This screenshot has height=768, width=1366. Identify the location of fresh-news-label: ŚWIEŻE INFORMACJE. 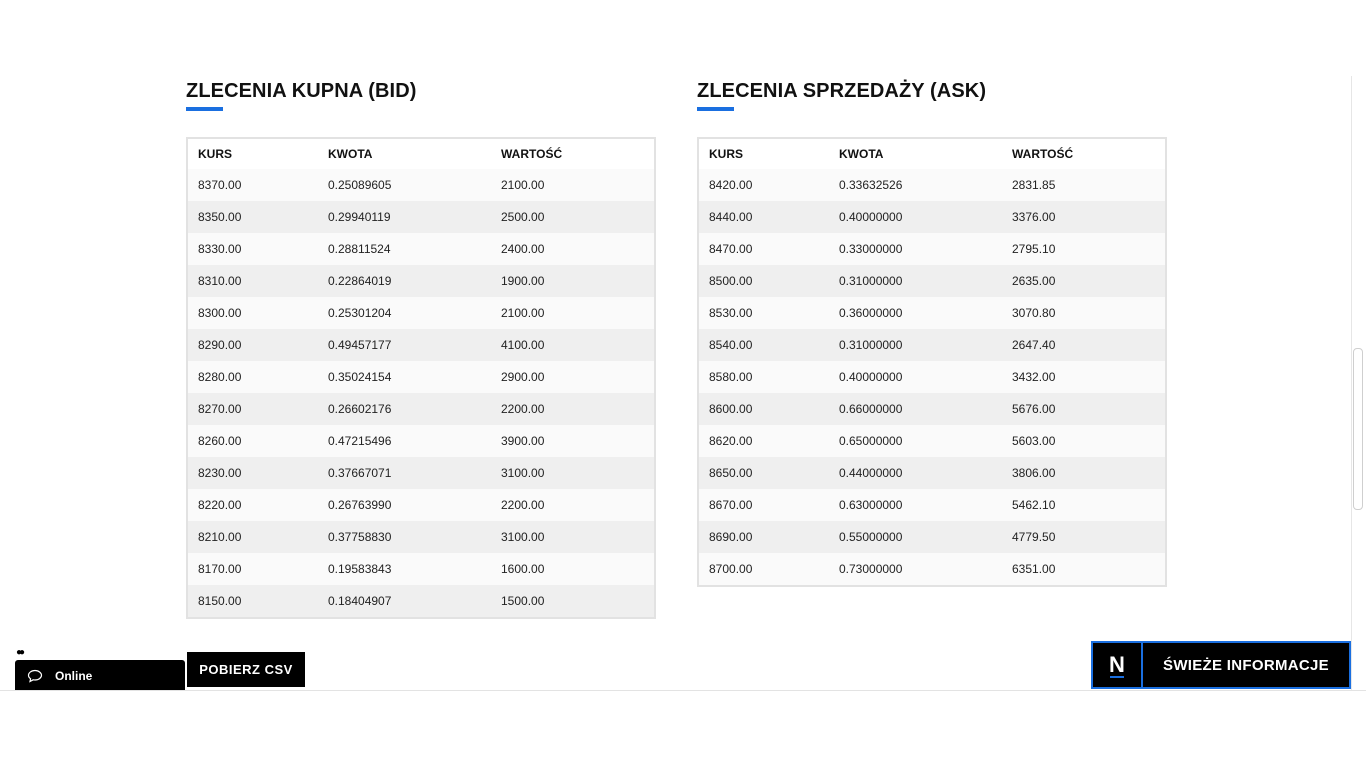
(1246, 665).